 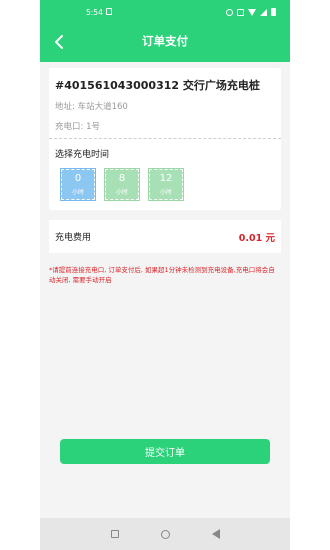 What do you see at coordinates (157, 85) in the screenshot?
I see `station-title: #401561043000312 交行广场充电桩` at bounding box center [157, 85].